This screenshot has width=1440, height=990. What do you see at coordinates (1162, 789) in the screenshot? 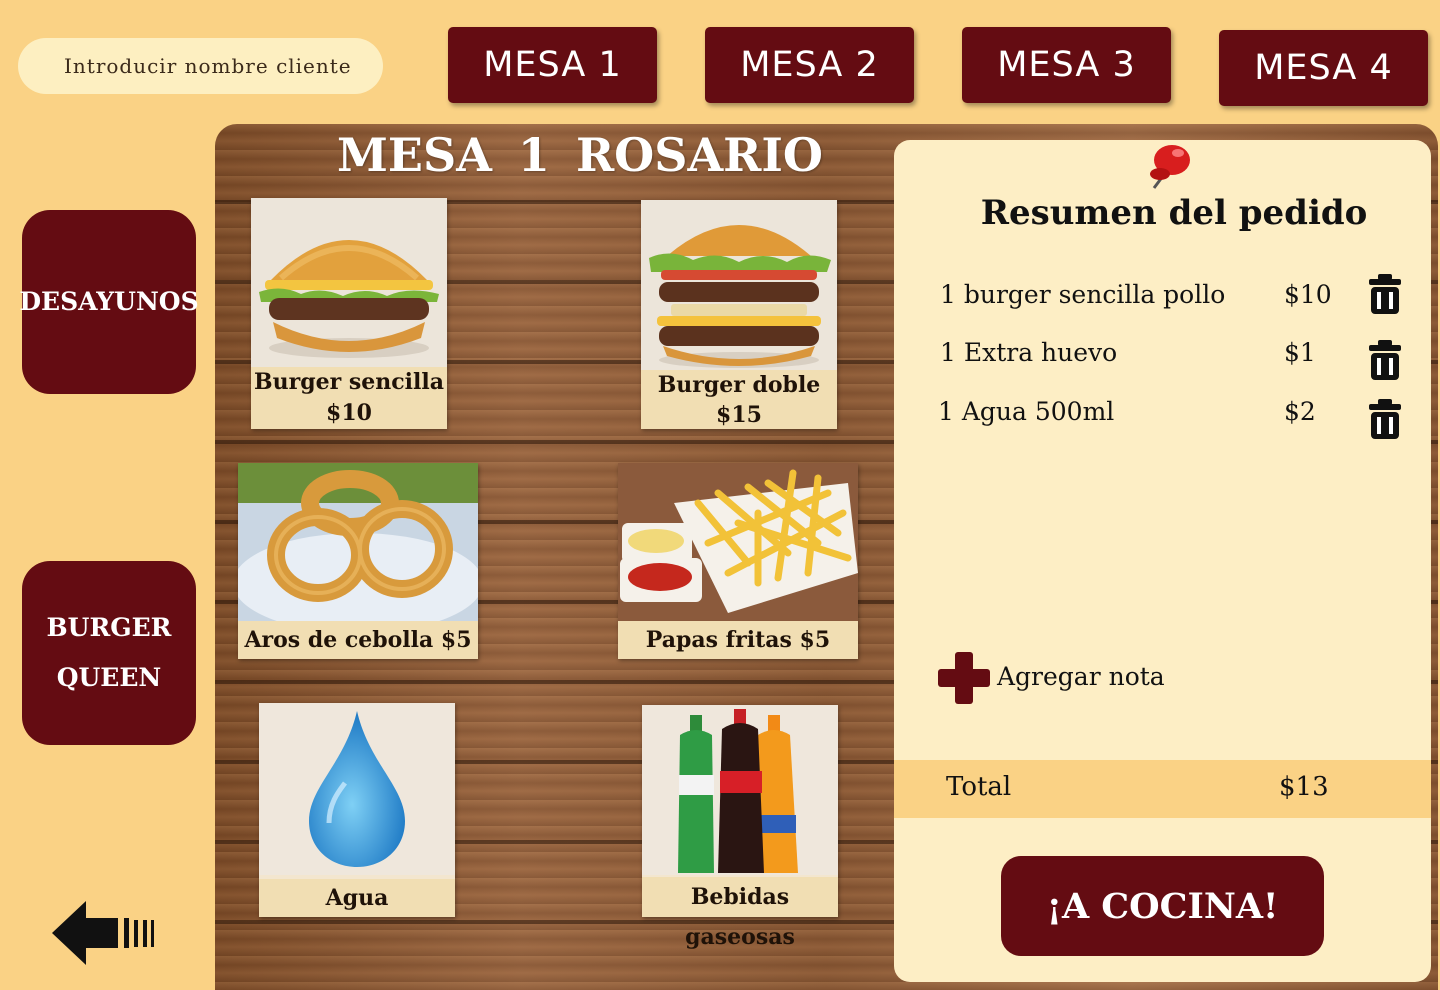
I see `total-bar: Total $13` at bounding box center [1162, 789].